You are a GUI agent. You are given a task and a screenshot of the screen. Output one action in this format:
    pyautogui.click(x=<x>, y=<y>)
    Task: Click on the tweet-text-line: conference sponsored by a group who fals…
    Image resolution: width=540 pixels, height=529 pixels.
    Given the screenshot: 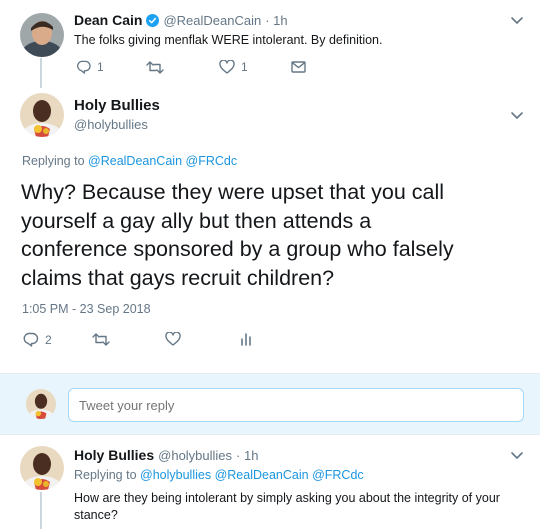 What is the action you would take?
    pyautogui.click(x=237, y=249)
    